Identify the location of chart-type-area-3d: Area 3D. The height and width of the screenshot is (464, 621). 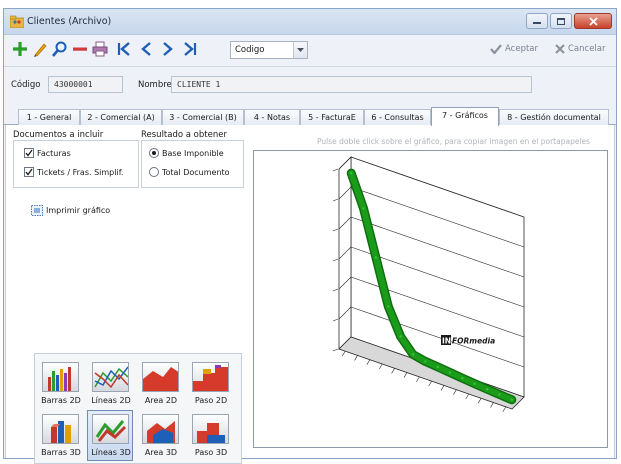
(160, 435).